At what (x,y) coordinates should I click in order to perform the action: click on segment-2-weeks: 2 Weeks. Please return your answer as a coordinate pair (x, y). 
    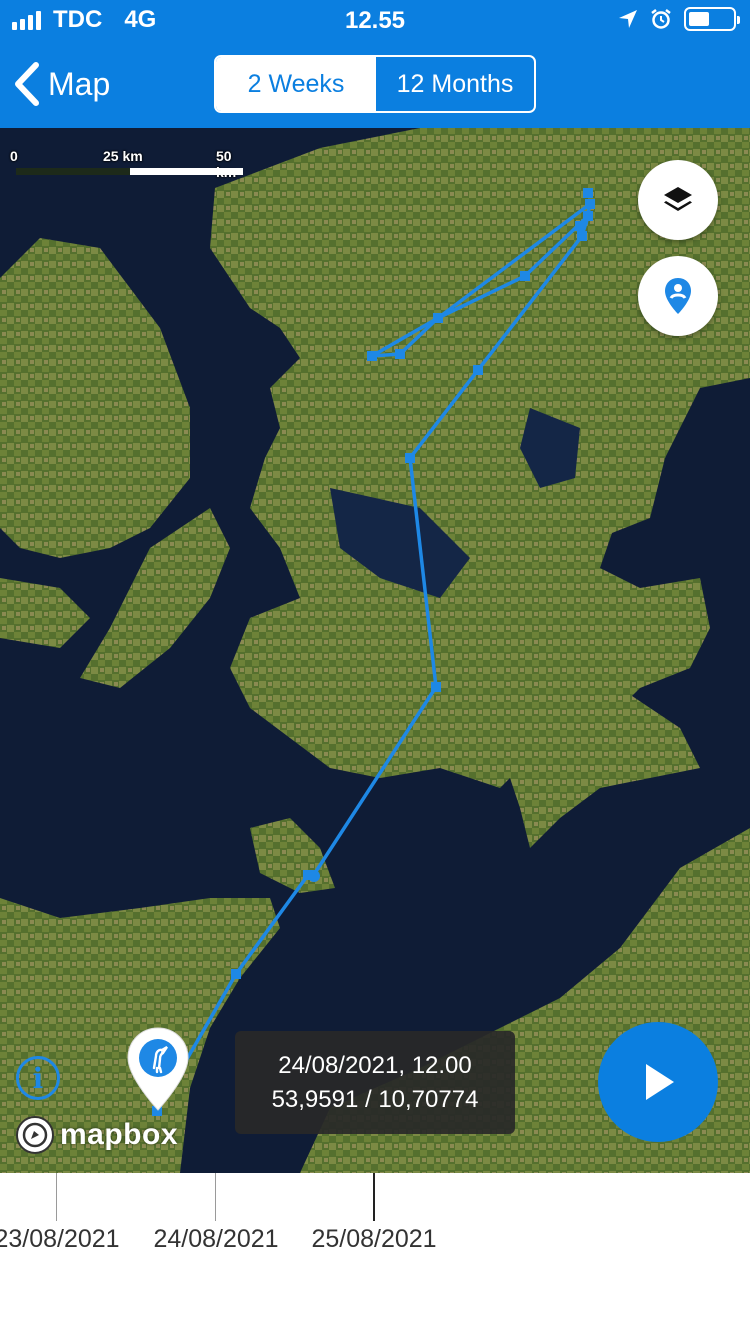
    Looking at the image, I should click on (296, 84).